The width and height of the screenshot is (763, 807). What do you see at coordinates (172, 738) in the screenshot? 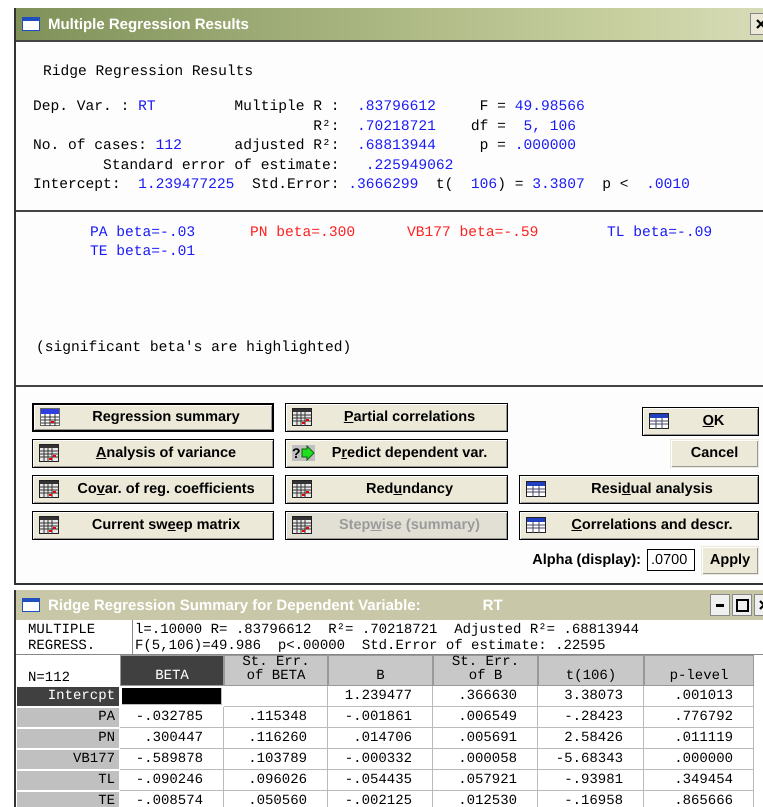
I see `table-cell: .300447` at bounding box center [172, 738].